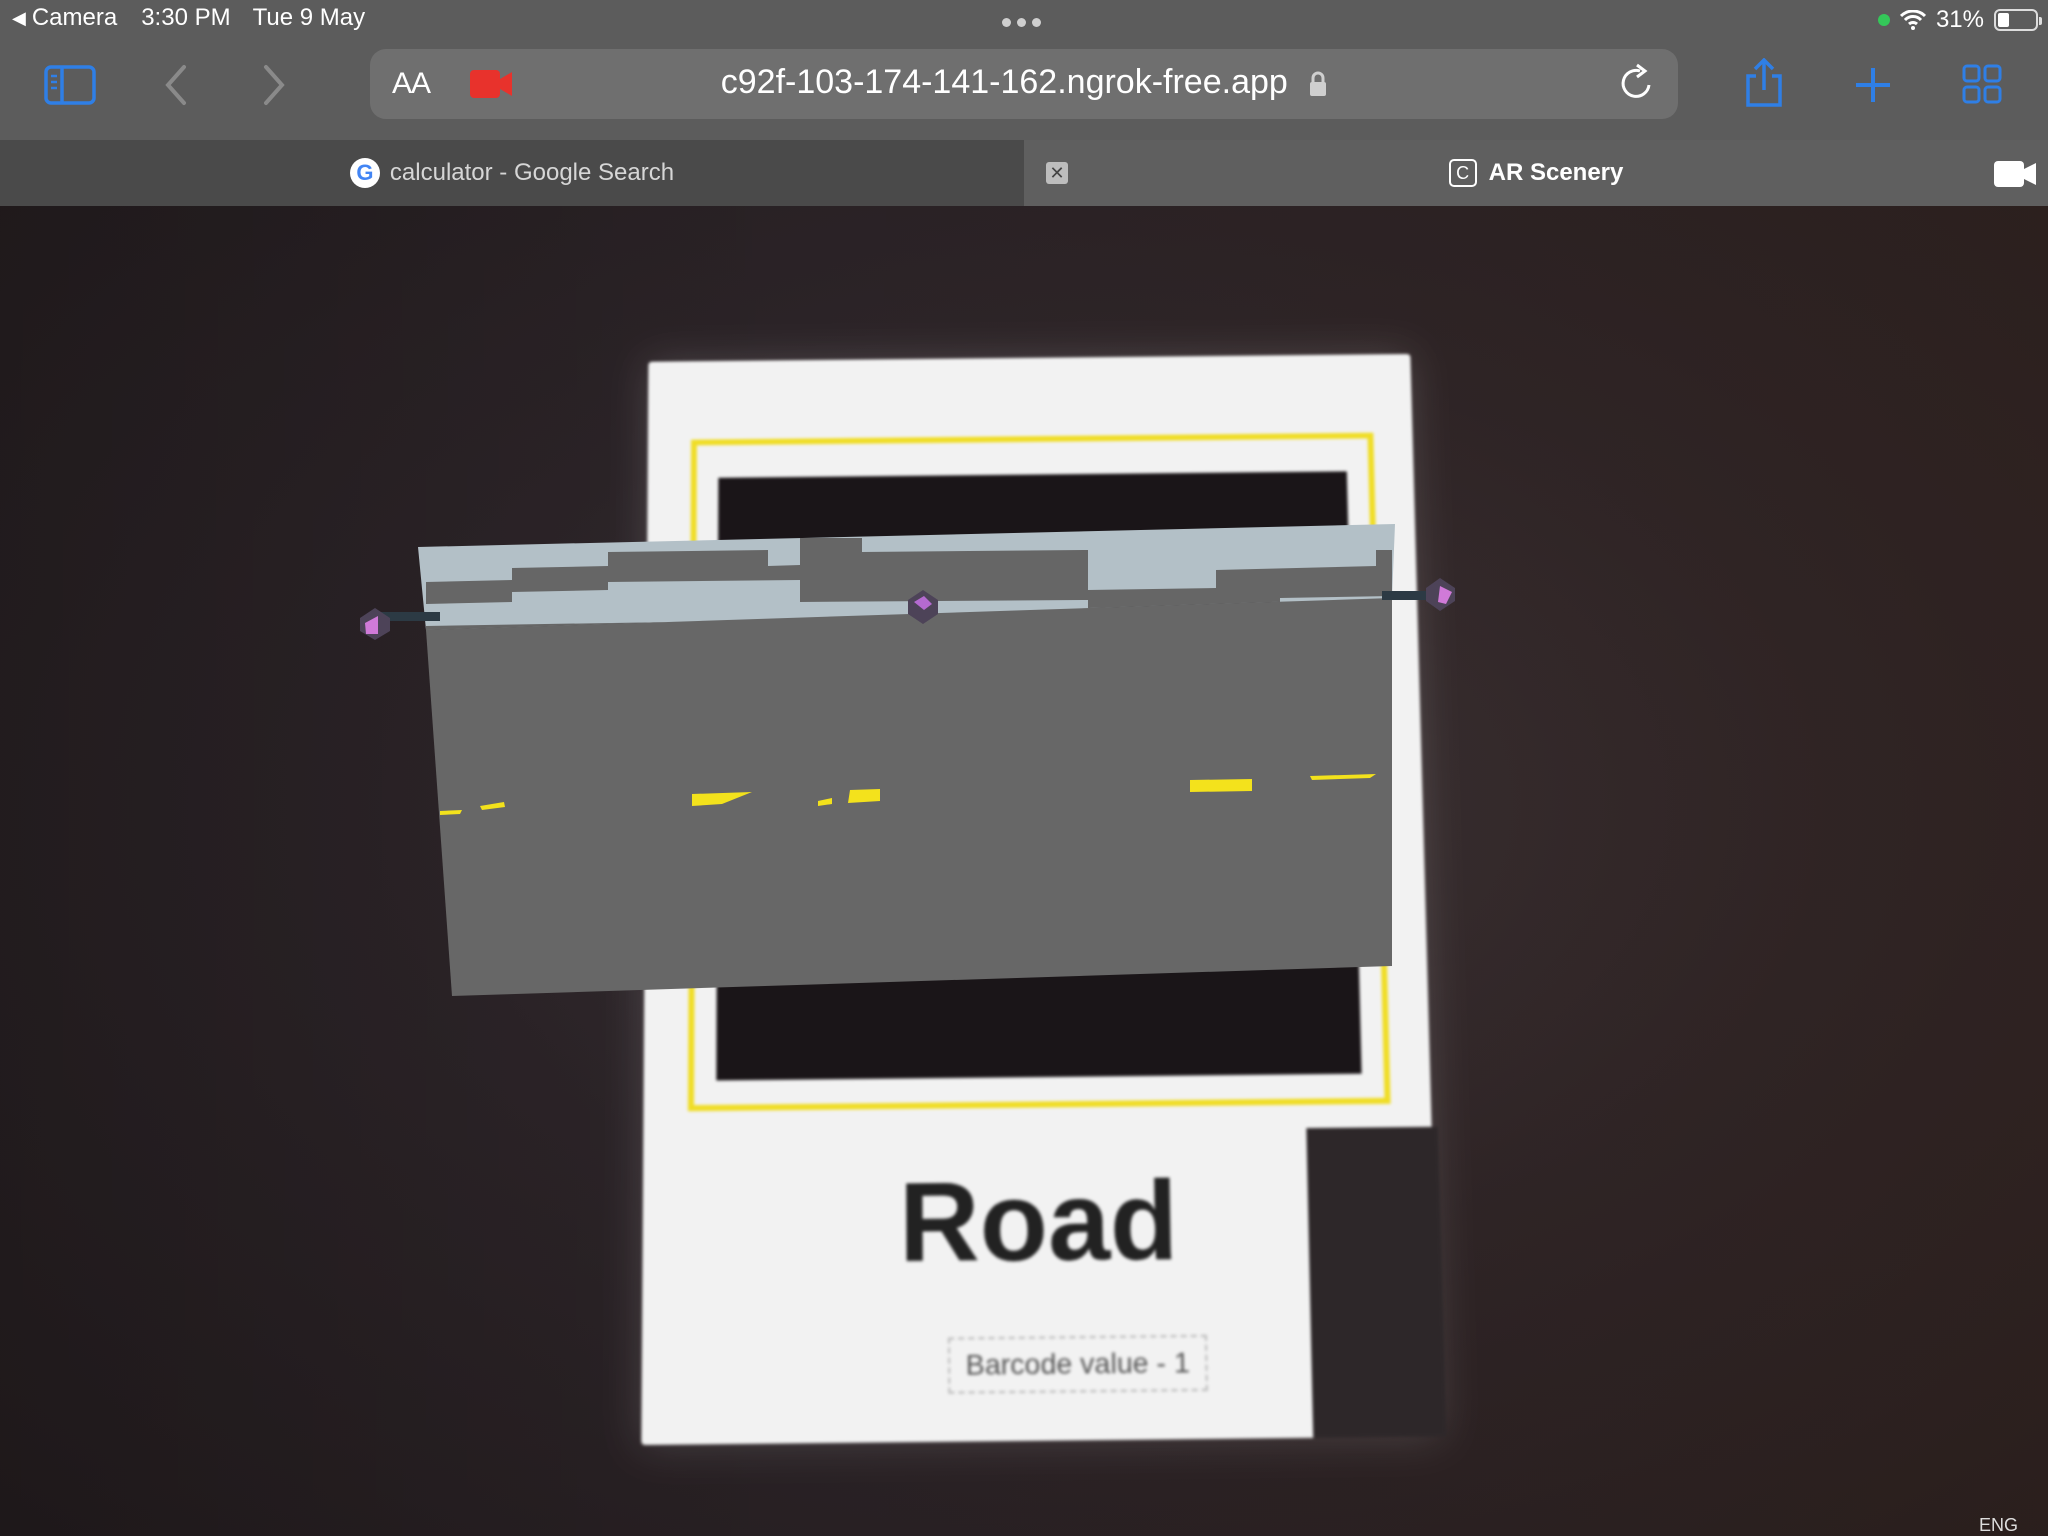 This screenshot has height=1536, width=2048. I want to click on favicon-c-icon: C, so click(1462, 173).